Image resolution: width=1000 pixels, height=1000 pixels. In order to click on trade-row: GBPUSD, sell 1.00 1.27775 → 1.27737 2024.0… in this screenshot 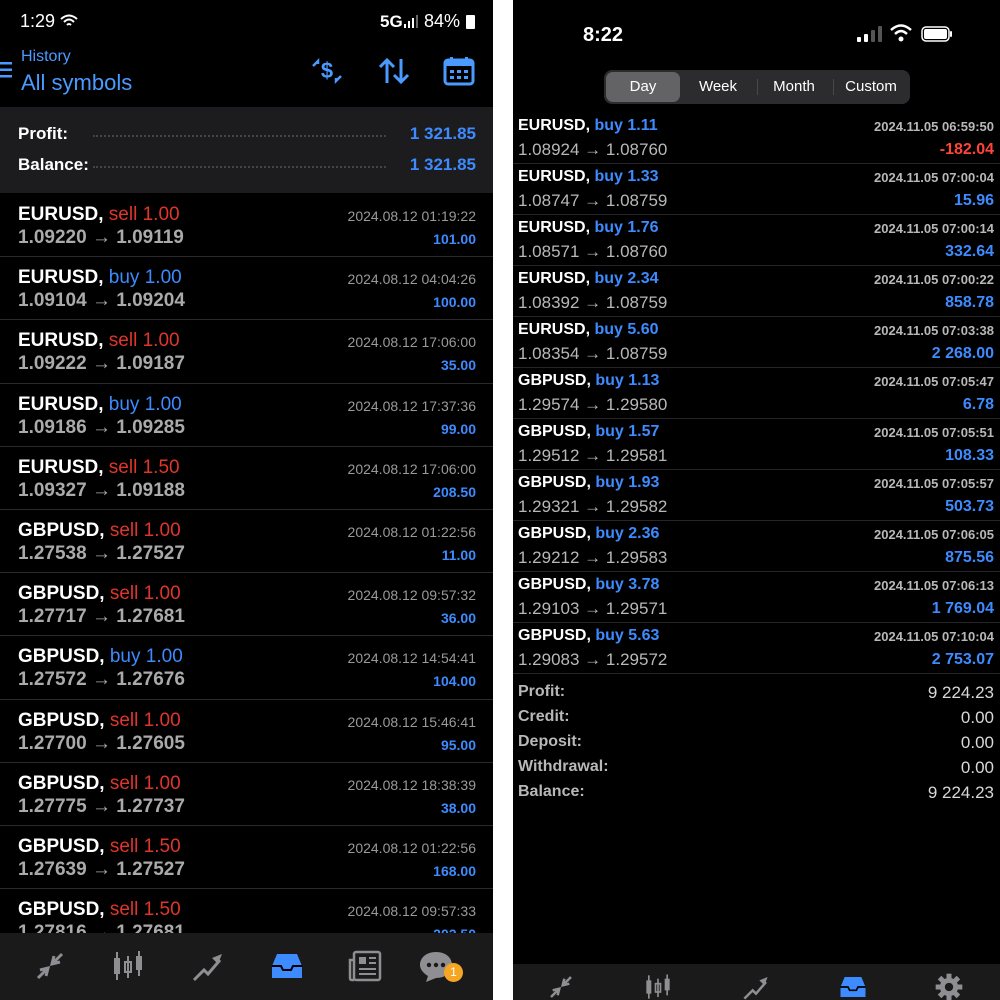, I will do `click(246, 794)`.